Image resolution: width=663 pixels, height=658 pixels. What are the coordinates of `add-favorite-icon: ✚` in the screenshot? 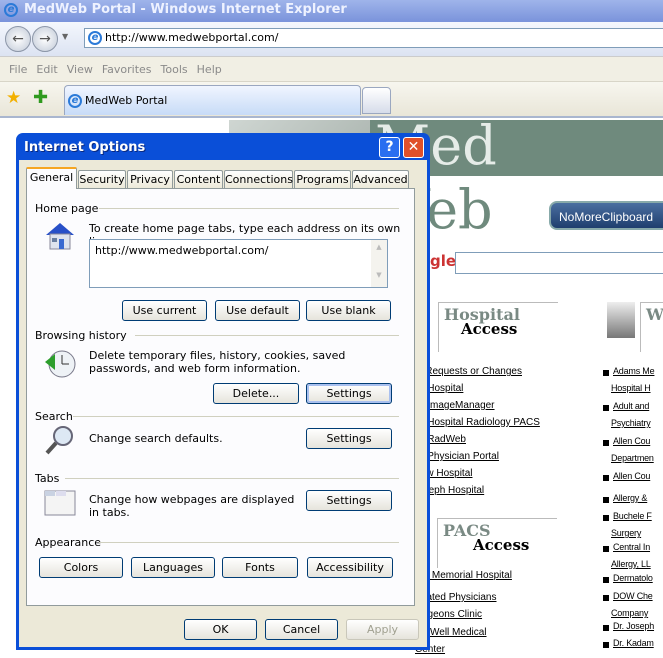 It's located at (40, 97).